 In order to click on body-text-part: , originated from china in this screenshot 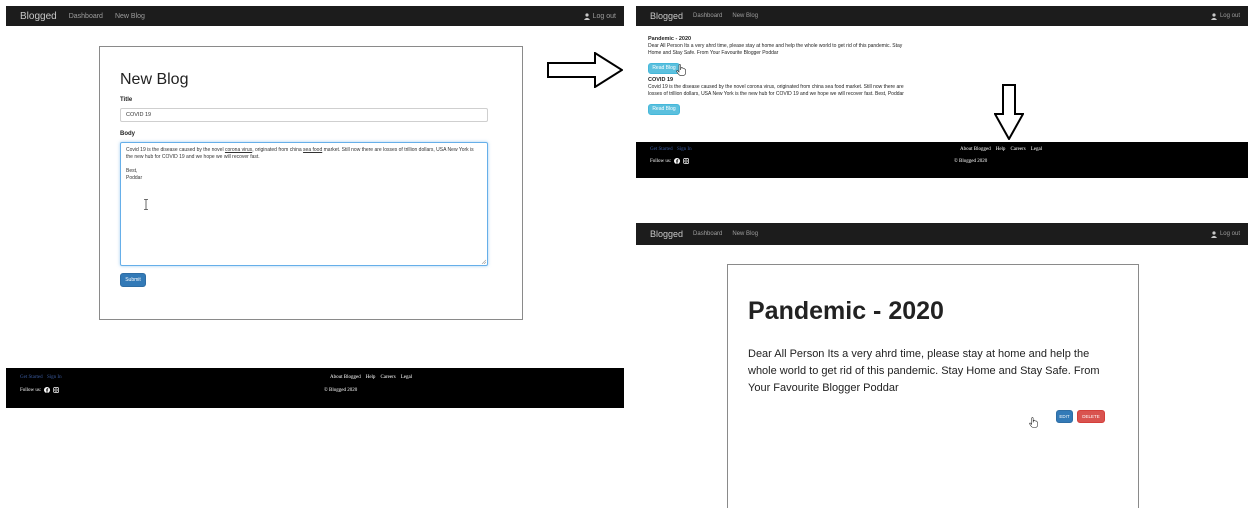, I will do `click(278, 150)`.